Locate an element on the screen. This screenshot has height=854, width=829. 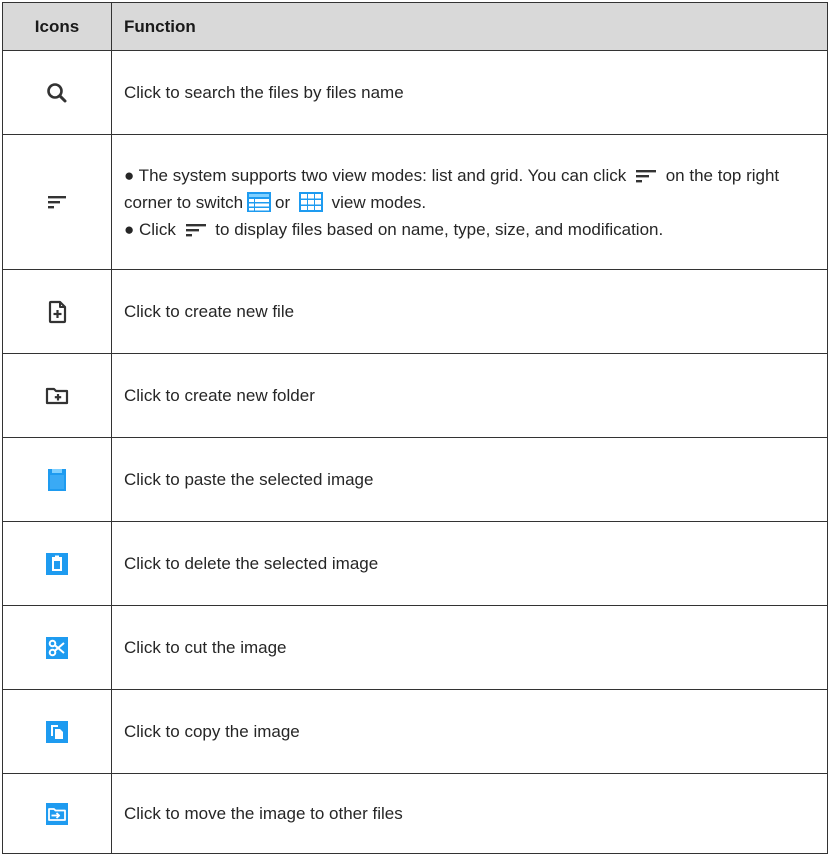
delete-icon is located at coordinates (57, 564).